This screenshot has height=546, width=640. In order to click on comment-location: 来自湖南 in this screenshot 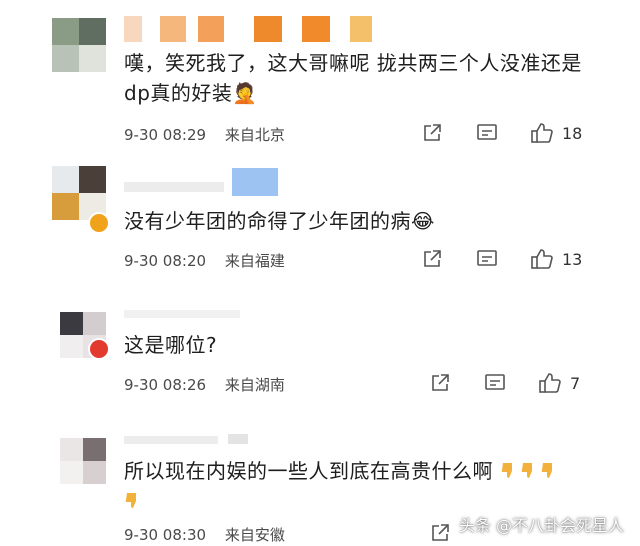, I will do `click(254, 385)`.